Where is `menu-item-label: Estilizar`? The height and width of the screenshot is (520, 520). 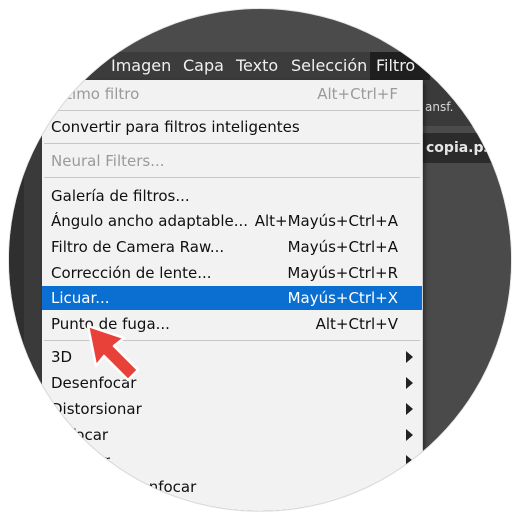 menu-item-label: Estilizar is located at coordinates (80, 461).